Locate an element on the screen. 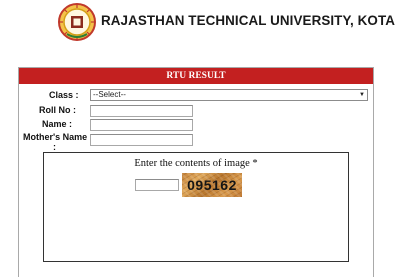 The width and height of the screenshot is (400, 277). mothers-name-input is located at coordinates (141, 140).